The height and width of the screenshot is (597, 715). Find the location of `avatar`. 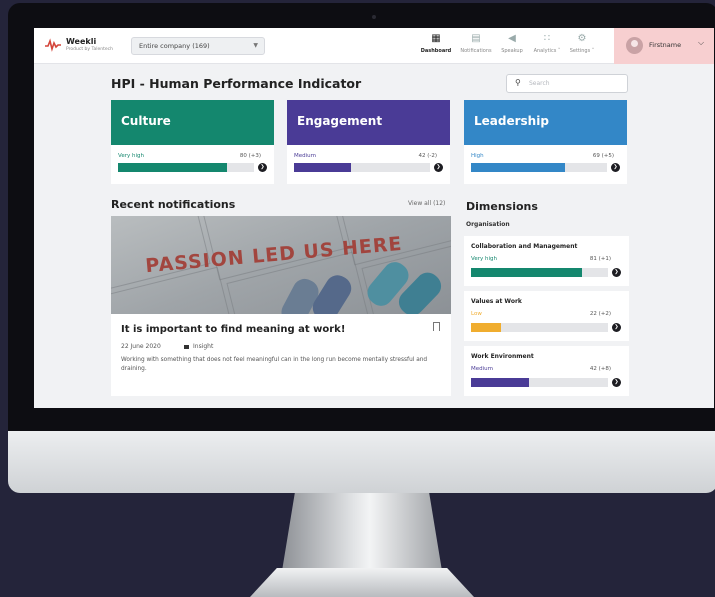

avatar is located at coordinates (634, 45).